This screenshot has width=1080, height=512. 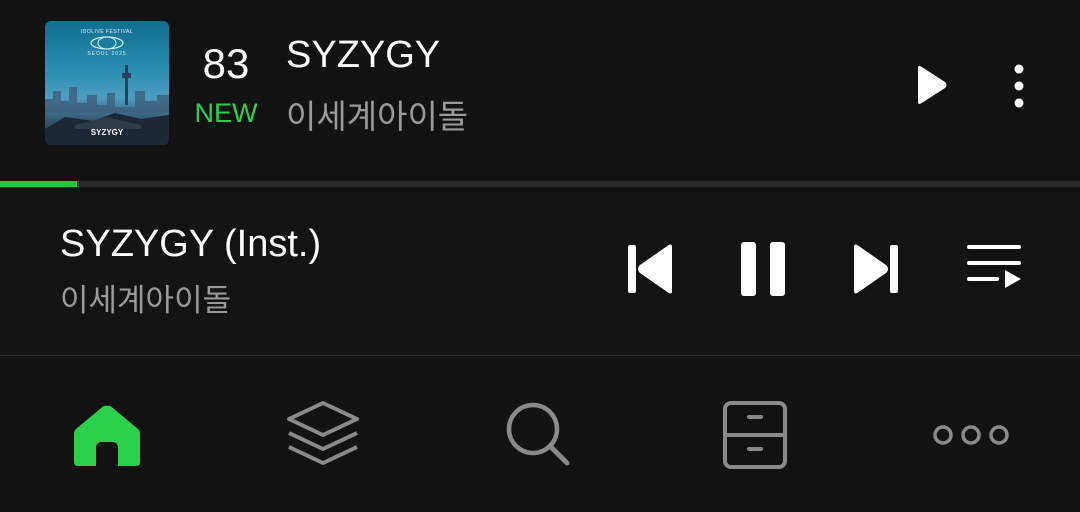 I want to click on queue-button, so click(x=994, y=269).